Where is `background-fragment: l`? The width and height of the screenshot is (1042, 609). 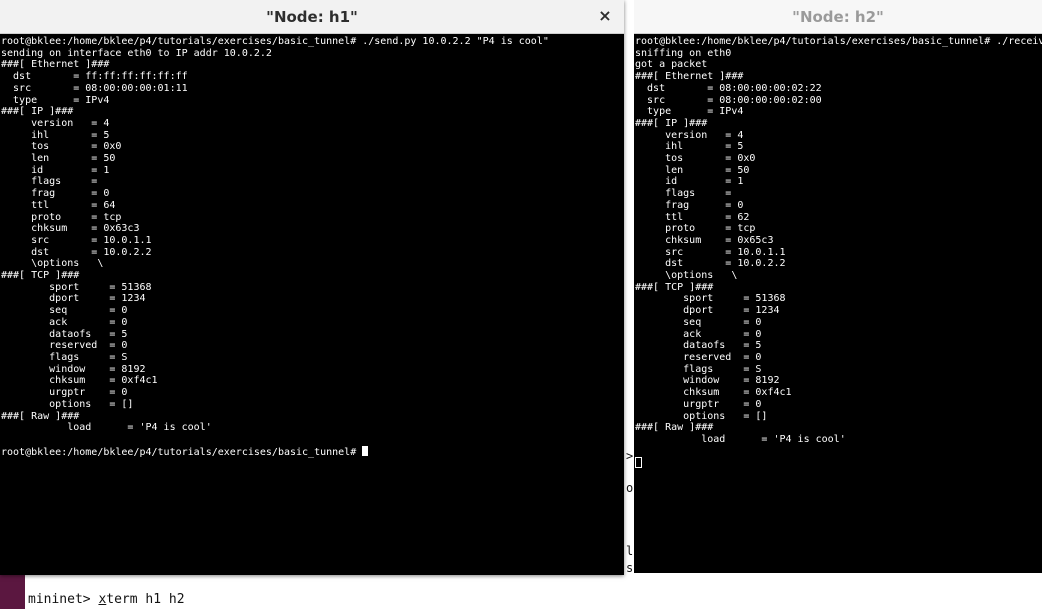 background-fragment: l is located at coordinates (630, 551).